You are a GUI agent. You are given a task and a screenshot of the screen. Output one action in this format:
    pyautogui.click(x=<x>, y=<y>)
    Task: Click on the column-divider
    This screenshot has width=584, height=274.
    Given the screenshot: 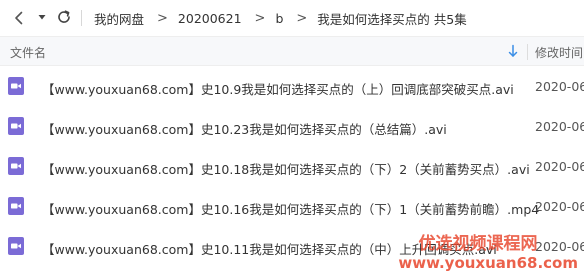 What is the action you would take?
    pyautogui.click(x=527, y=52)
    